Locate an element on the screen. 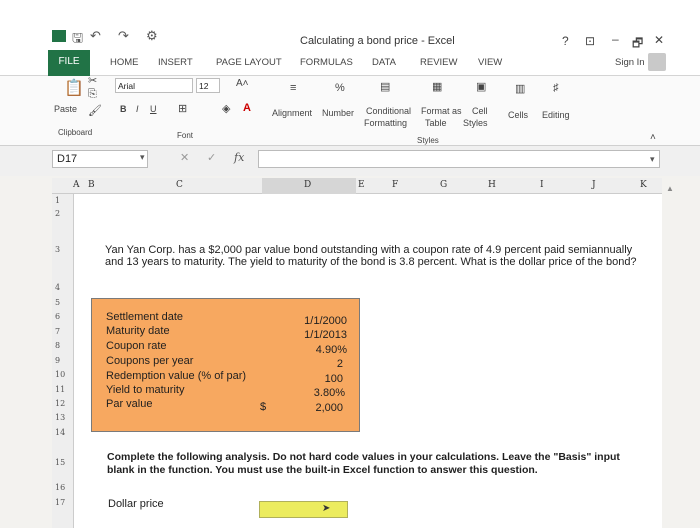 This screenshot has width=700, height=528. editing-button: Editing is located at coordinates (556, 115).